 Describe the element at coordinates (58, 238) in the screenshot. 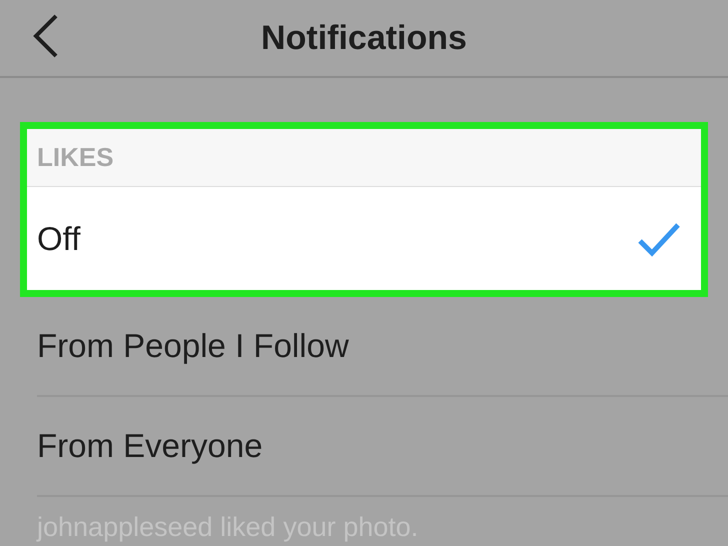

I see `option-label: Off` at that location.